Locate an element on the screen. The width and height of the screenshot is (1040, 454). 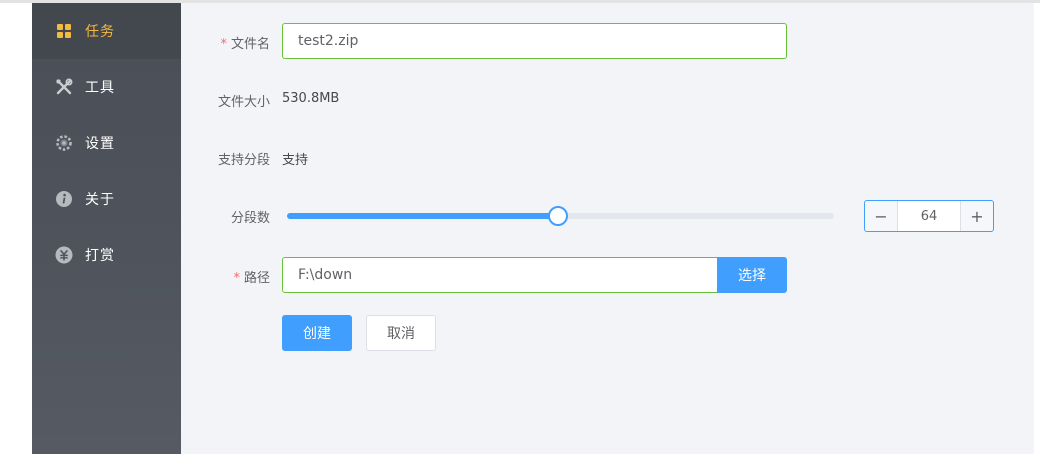
filename-input: test2.zip is located at coordinates (534, 41).